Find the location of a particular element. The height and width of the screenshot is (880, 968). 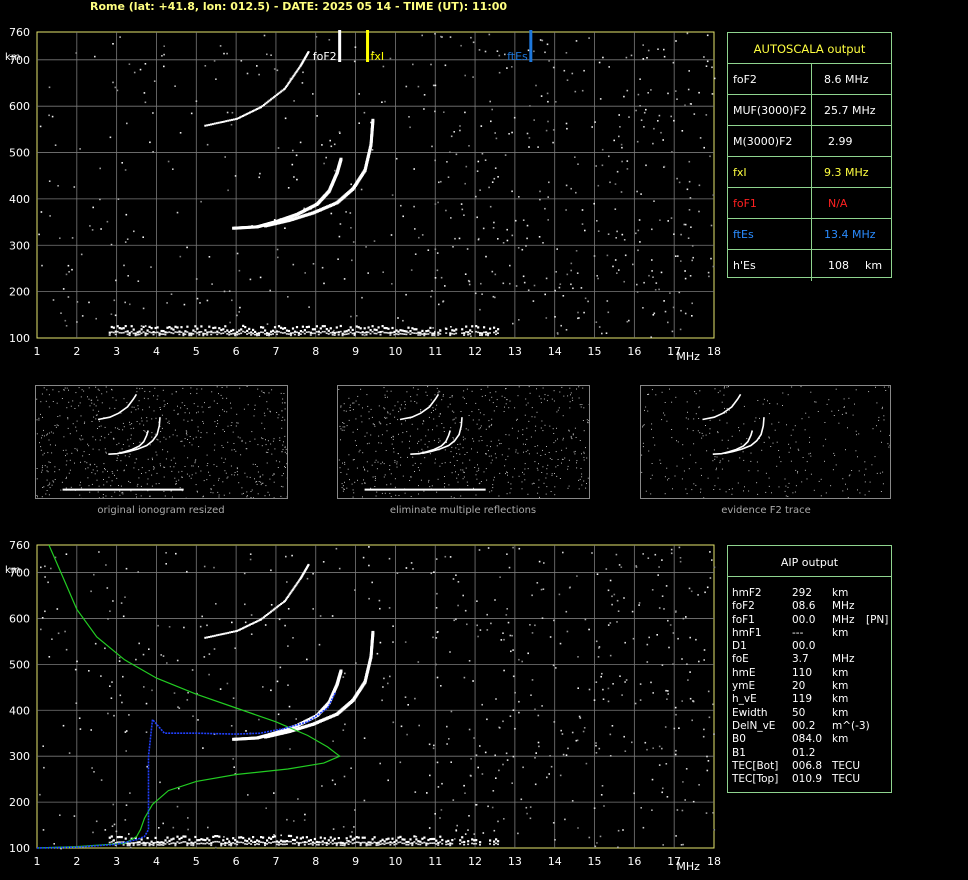

autoscala-row-label: h'Es is located at coordinates (744, 265).